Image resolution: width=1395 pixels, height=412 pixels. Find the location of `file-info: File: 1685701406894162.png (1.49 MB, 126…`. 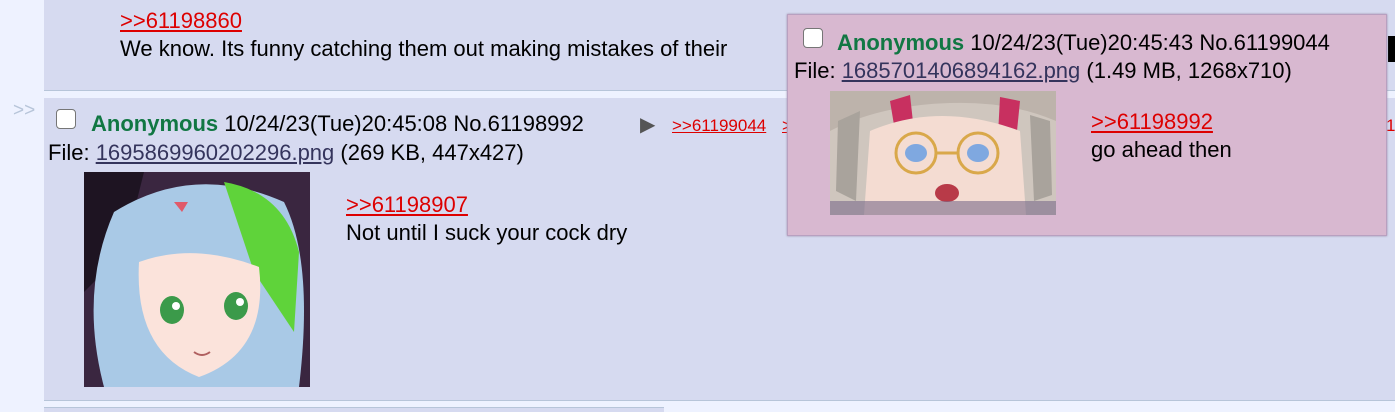

file-info: File: 1685701406894162.png (1.49 MB, 126… is located at coordinates (1043, 71).